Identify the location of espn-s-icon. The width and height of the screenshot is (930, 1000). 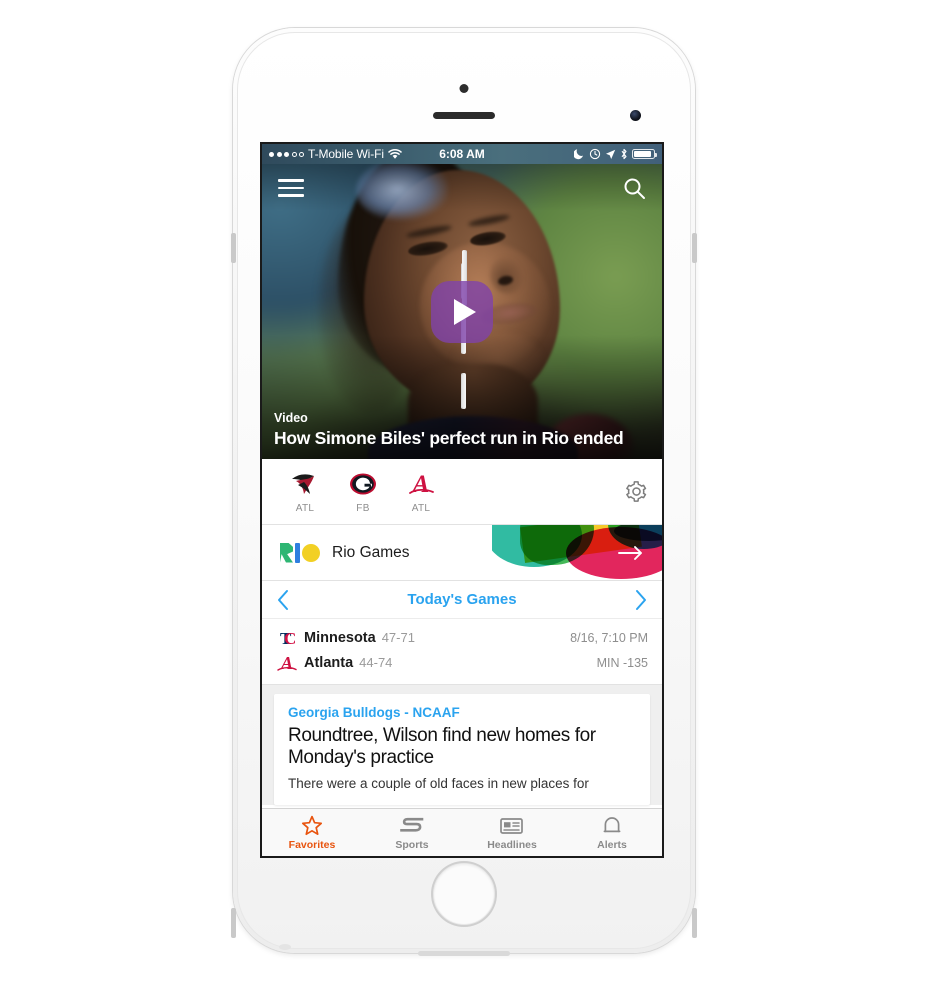
(412, 826).